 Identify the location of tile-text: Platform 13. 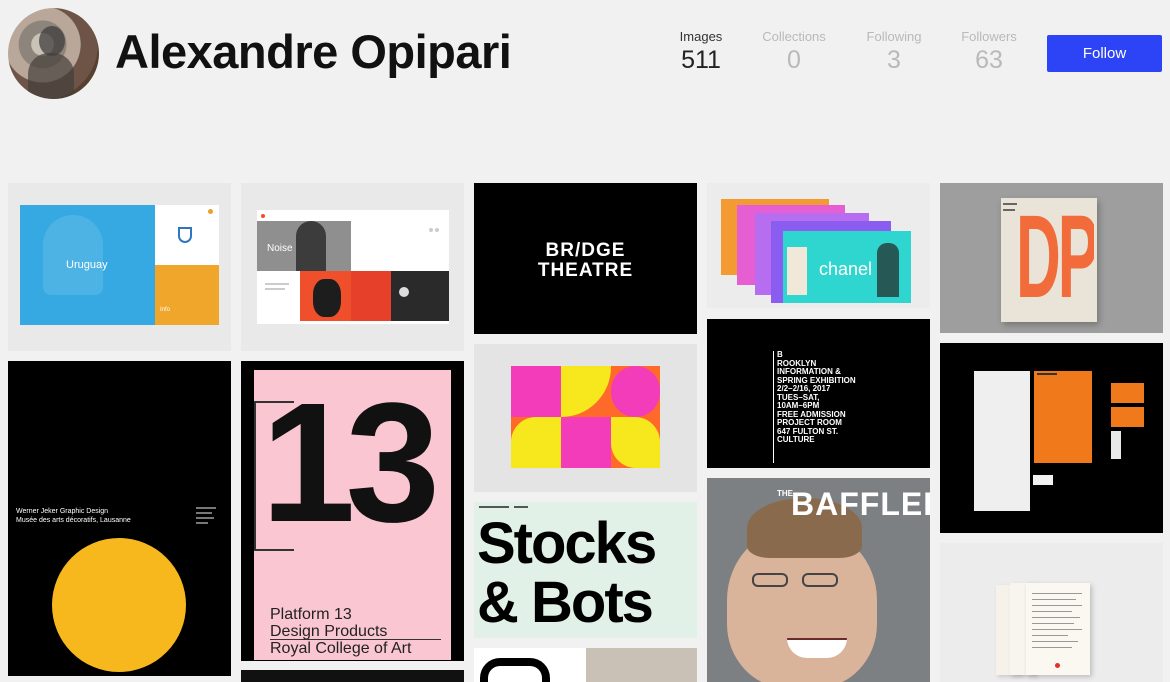
(311, 614).